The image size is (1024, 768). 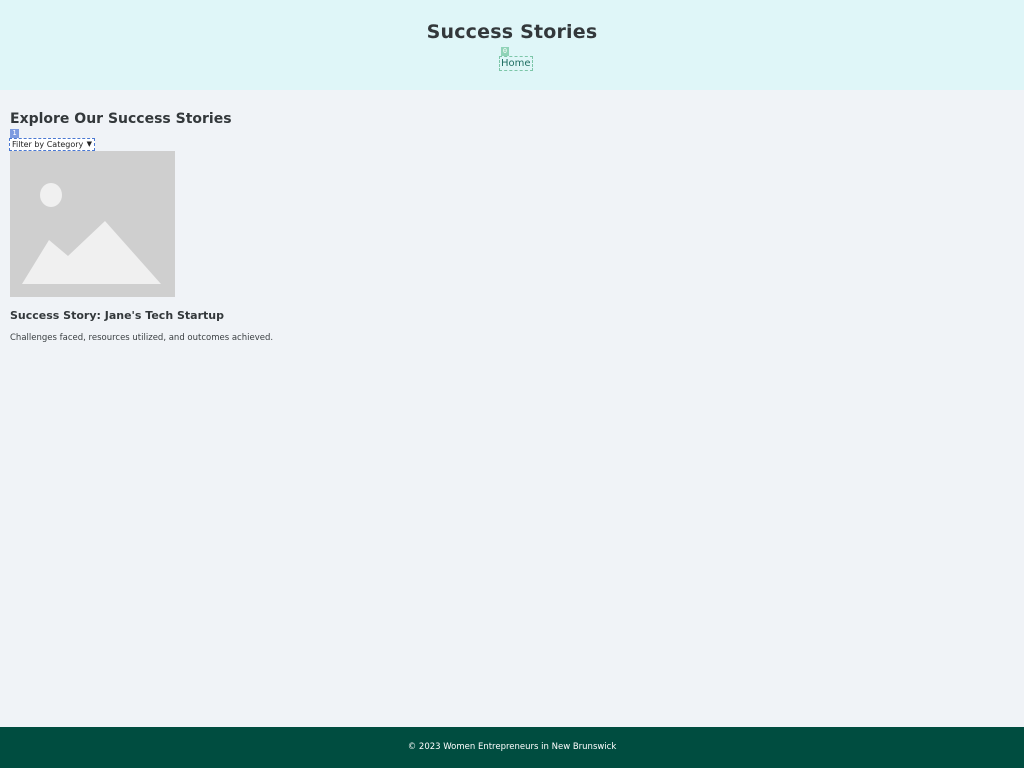 I want to click on story-title: Success Story: Jane's Tech Startup, so click(x=117, y=315).